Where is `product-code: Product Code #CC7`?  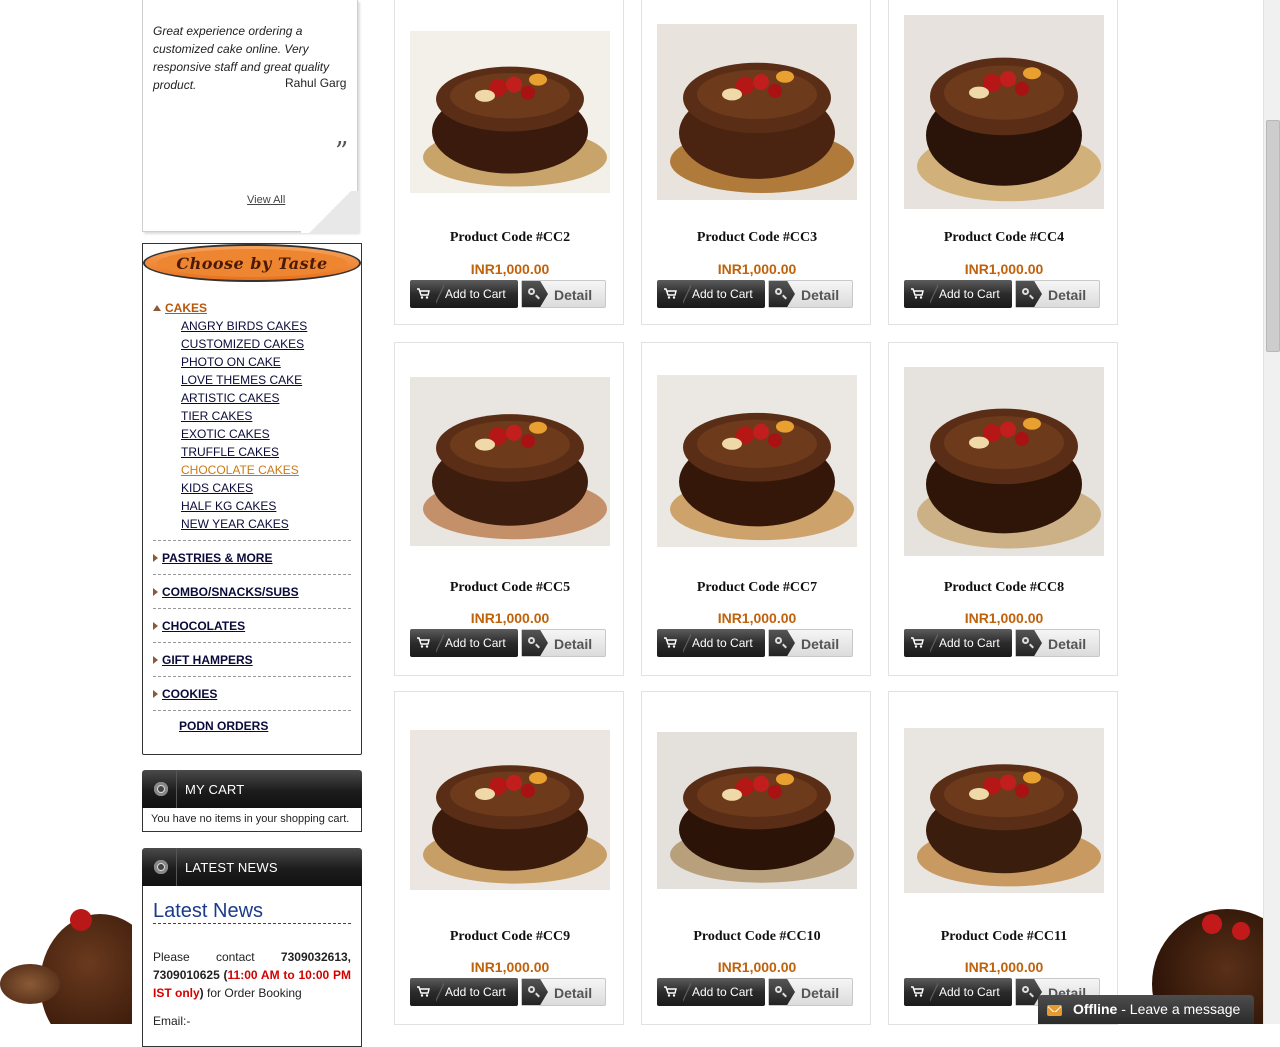
product-code: Product Code #CC7 is located at coordinates (757, 588).